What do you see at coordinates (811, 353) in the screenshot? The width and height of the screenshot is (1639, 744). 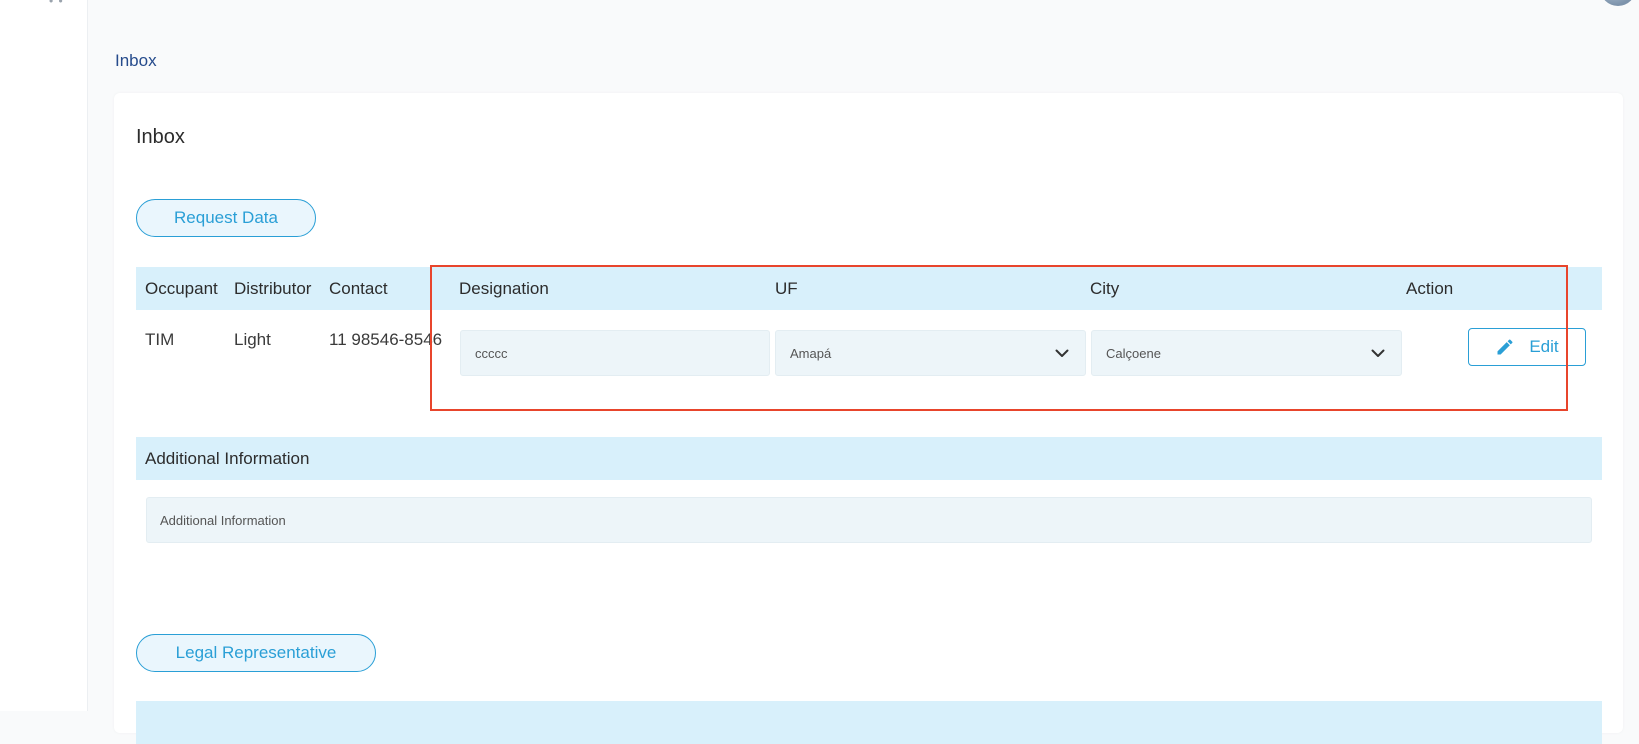 I see `uf-value: Amapá` at bounding box center [811, 353].